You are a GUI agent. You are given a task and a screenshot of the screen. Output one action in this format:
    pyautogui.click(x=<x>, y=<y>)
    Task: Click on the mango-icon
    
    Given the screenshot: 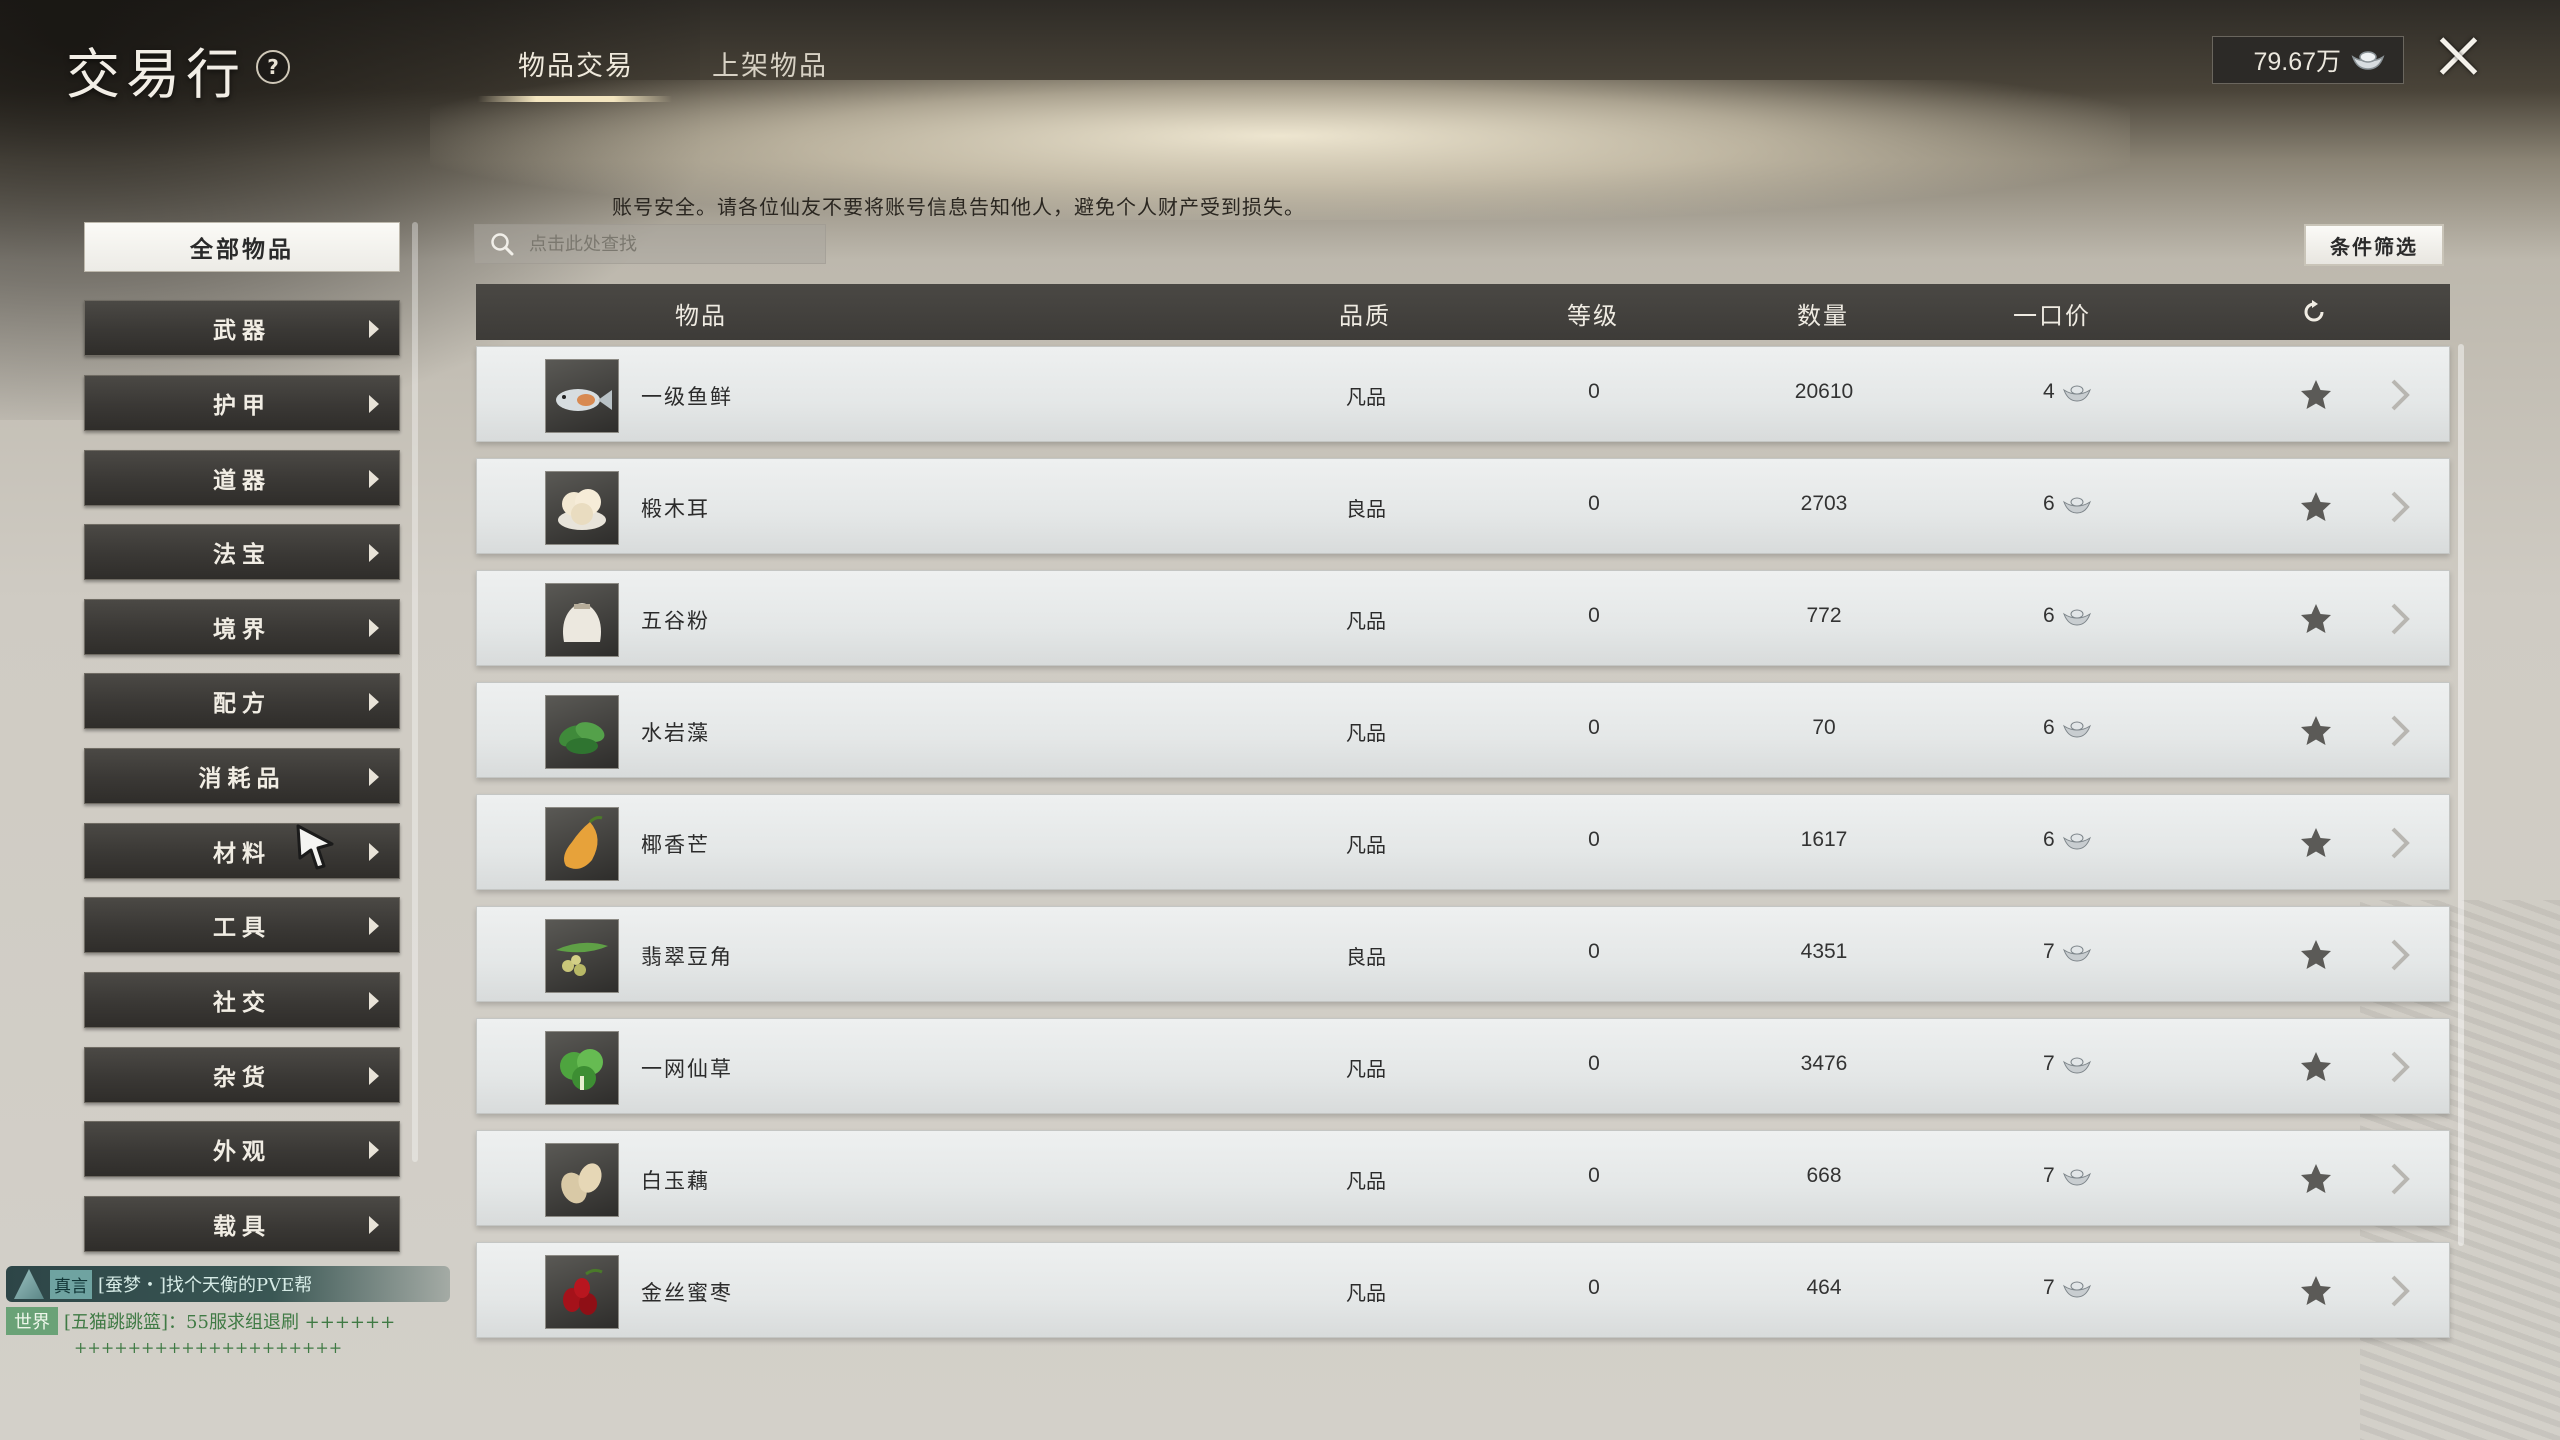 What is the action you would take?
    pyautogui.click(x=583, y=842)
    